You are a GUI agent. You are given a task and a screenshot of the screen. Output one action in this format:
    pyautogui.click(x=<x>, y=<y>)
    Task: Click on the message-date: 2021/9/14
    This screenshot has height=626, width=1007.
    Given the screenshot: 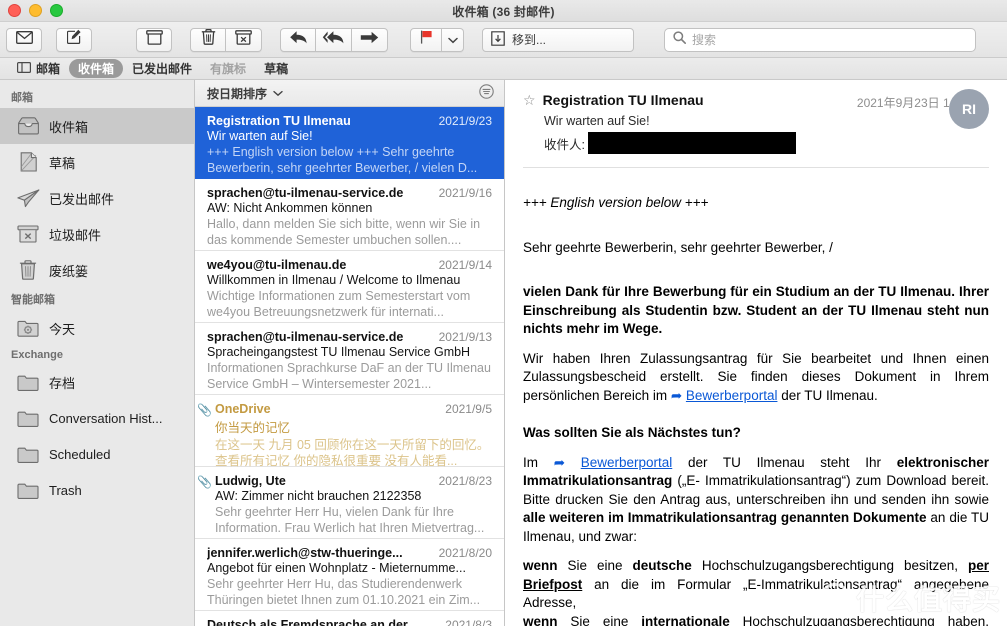 What is the action you would take?
    pyautogui.click(x=465, y=265)
    